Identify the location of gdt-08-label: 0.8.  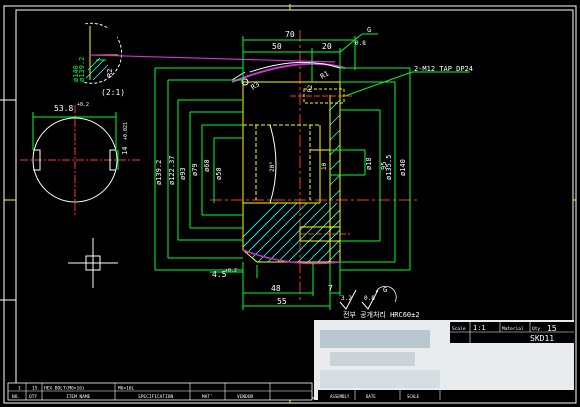
(360, 43).